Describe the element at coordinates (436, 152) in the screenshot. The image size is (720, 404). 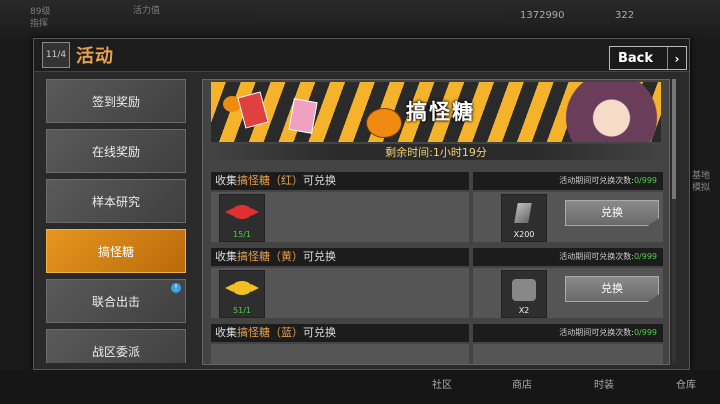
I see `event-timer: 剩余时间:1小时19分` at that location.